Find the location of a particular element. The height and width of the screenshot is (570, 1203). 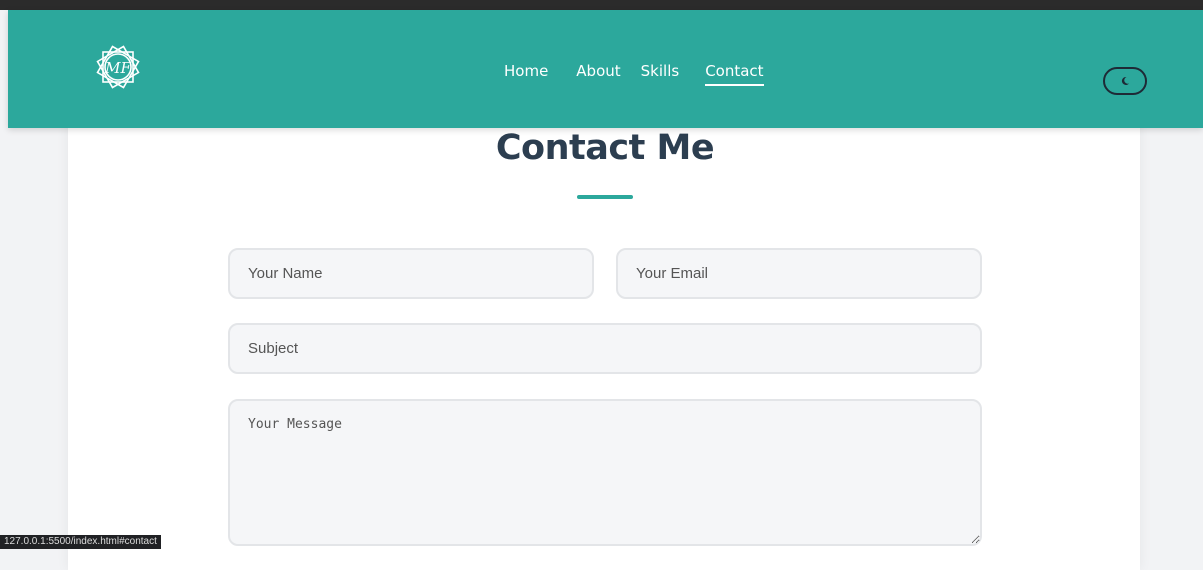

title-underline is located at coordinates (605, 197).